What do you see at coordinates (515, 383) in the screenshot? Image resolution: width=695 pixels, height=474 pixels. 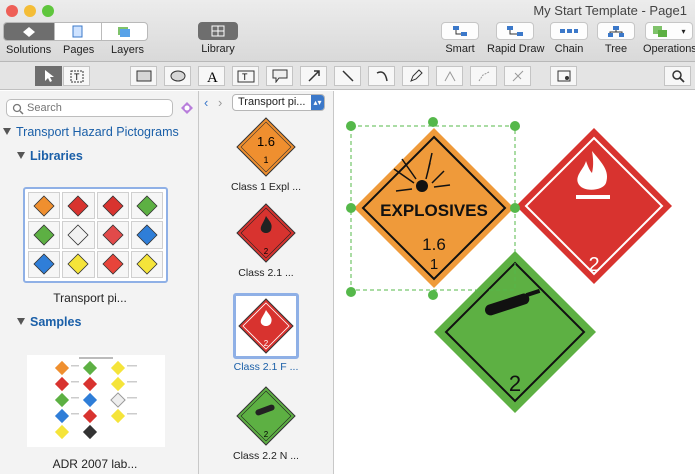 I see `nonflammable-class-number: 2` at bounding box center [515, 383].